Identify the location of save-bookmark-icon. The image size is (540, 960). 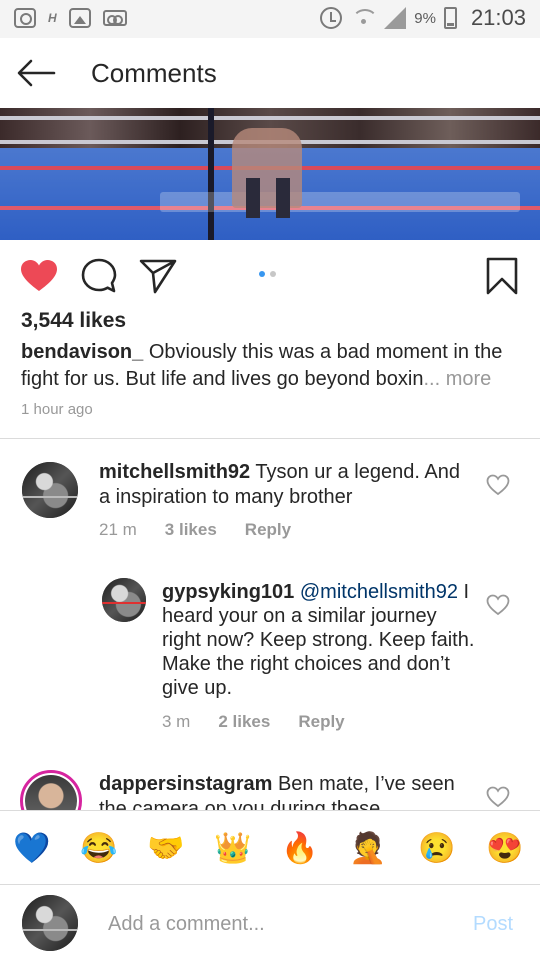
(502, 276).